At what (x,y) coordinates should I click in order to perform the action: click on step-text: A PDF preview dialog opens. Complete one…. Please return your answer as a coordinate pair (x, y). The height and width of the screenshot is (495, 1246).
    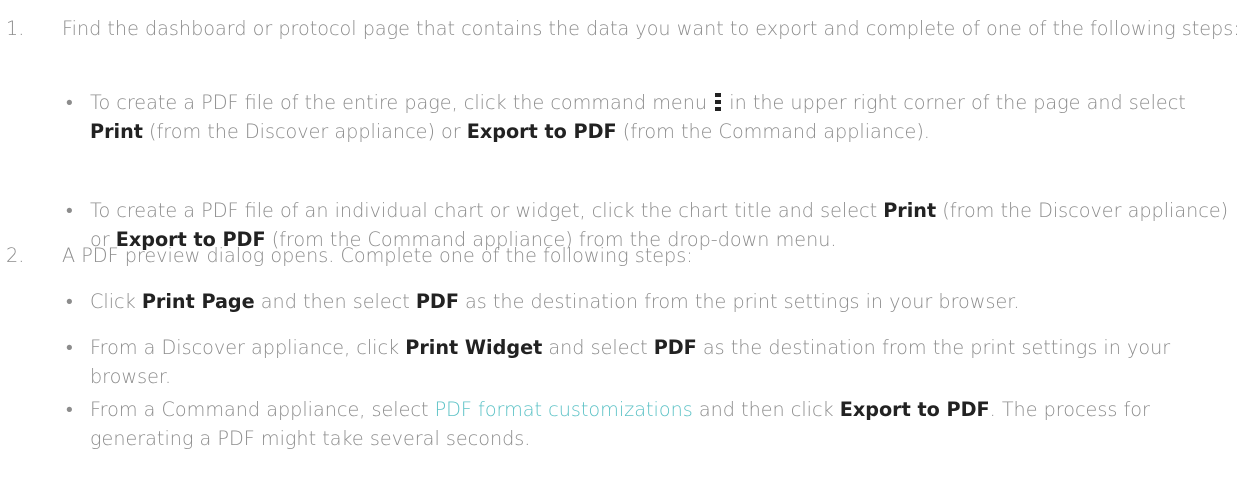
    Looking at the image, I should click on (377, 255).